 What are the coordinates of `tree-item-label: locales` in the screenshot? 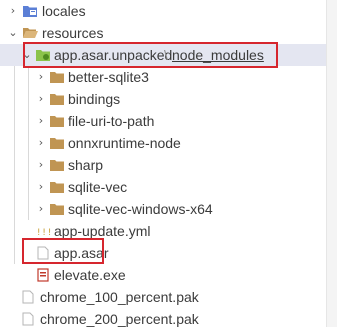 It's located at (64, 11).